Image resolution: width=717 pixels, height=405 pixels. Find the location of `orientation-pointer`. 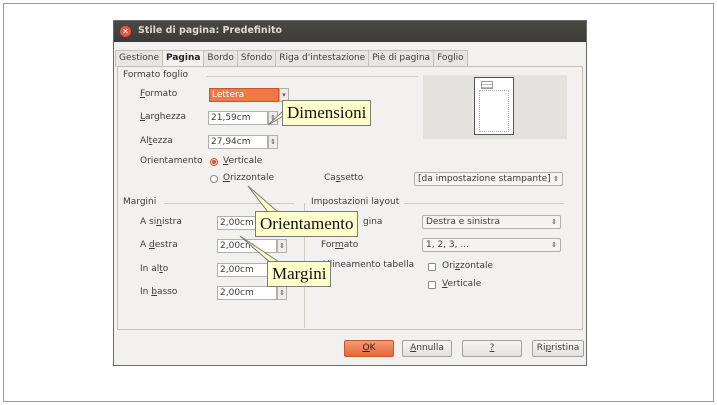

orientation-pointer is located at coordinates (263, 199).